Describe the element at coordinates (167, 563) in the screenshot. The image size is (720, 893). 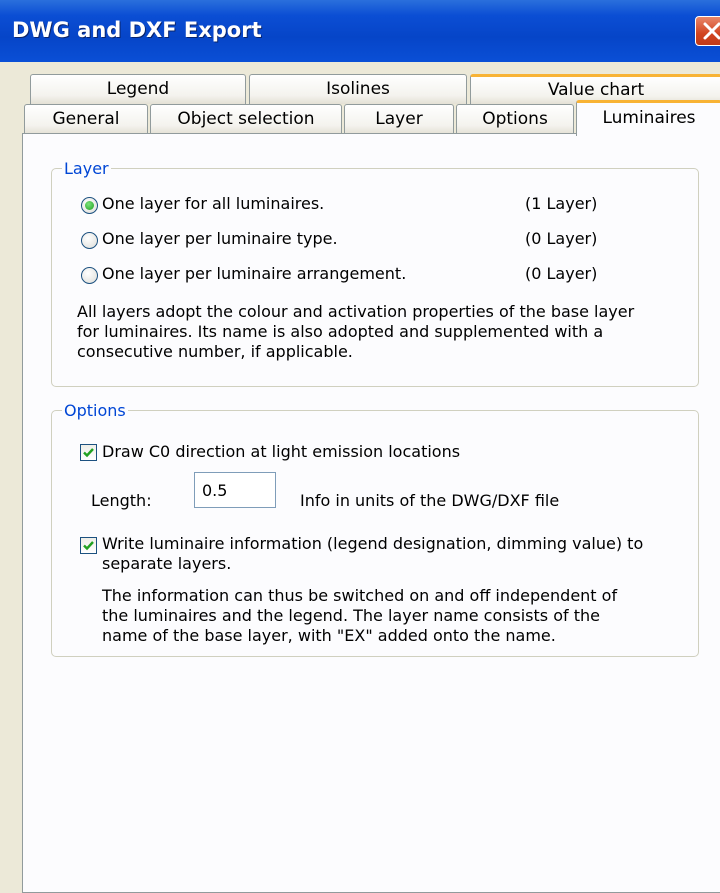
I see `write-info-line: separate layers.` at that location.